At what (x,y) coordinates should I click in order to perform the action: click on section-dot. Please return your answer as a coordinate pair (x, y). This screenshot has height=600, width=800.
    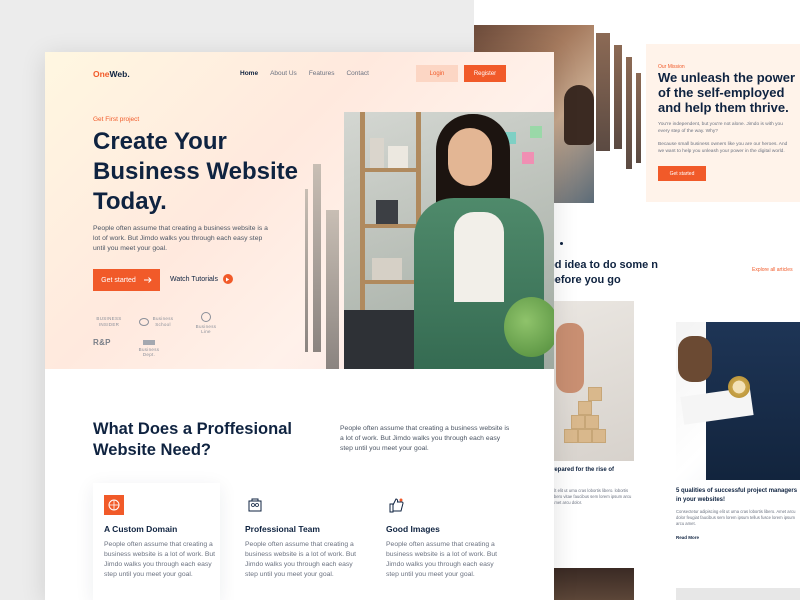
    Looking at the image, I should click on (561, 243).